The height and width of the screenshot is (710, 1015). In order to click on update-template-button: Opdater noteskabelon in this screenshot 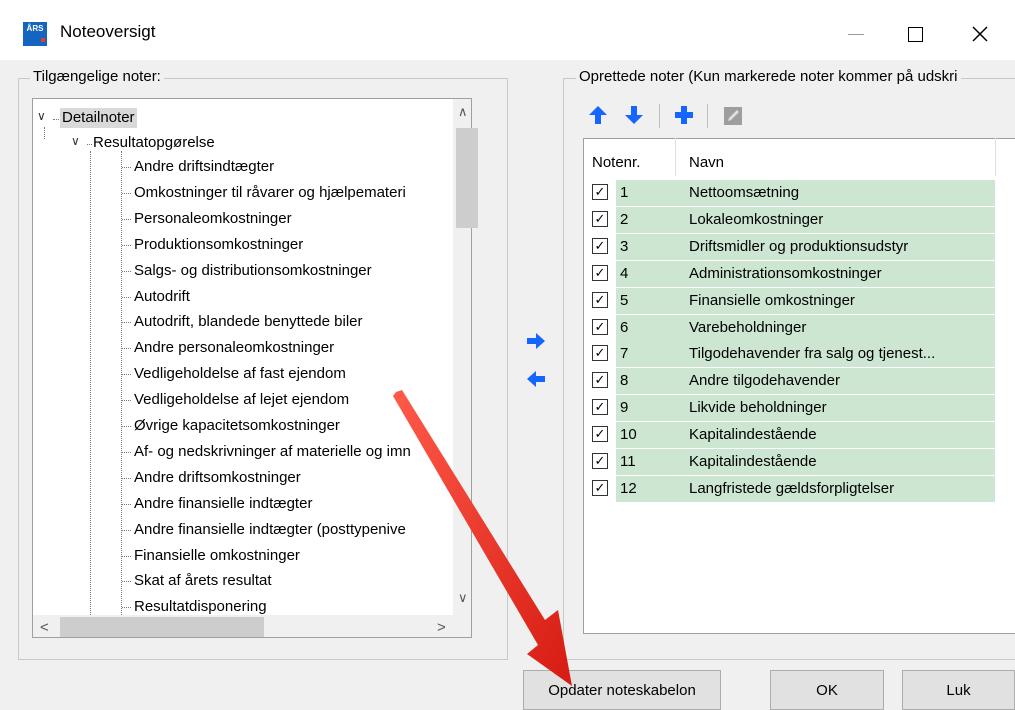, I will do `click(622, 690)`.